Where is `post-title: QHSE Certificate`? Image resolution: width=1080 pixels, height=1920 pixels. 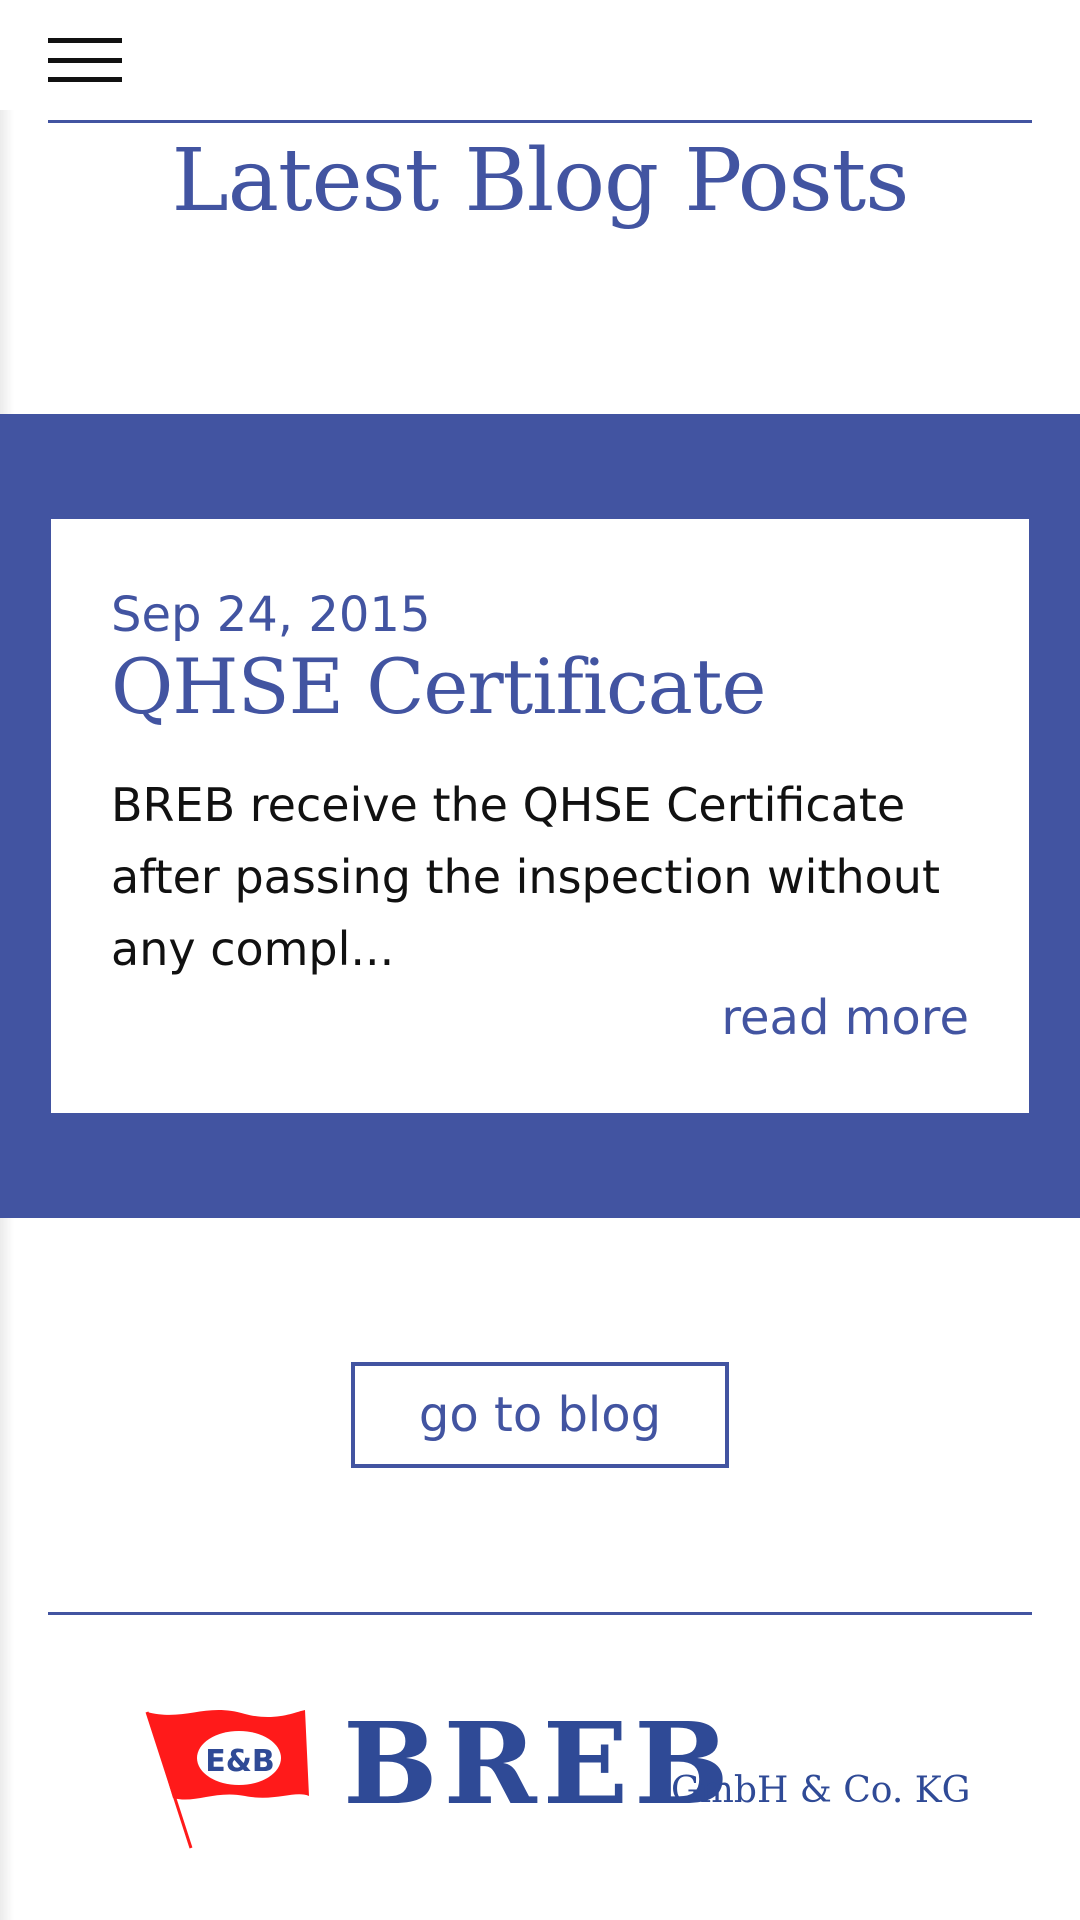
post-title: QHSE Certificate is located at coordinates (438, 687).